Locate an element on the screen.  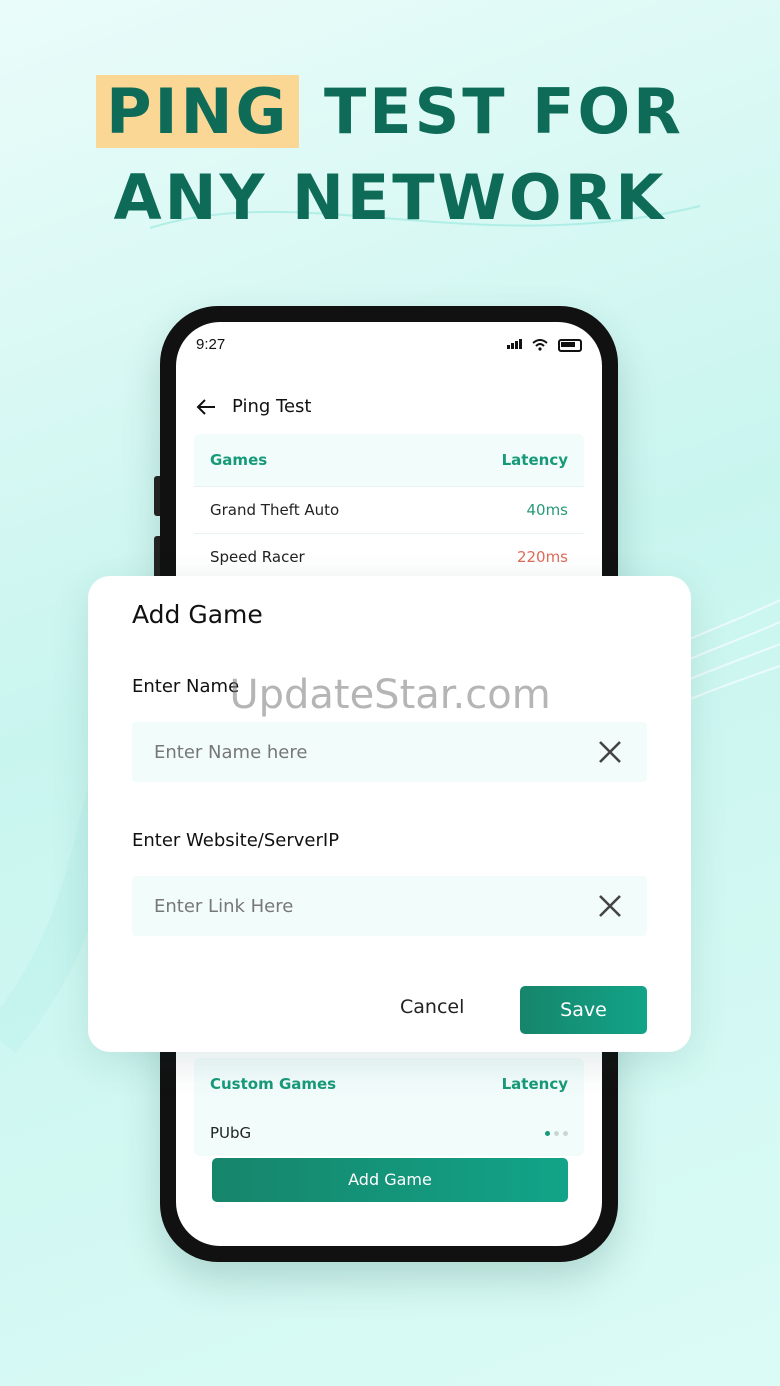
app-bar: Ping Test is located at coordinates (253, 406).